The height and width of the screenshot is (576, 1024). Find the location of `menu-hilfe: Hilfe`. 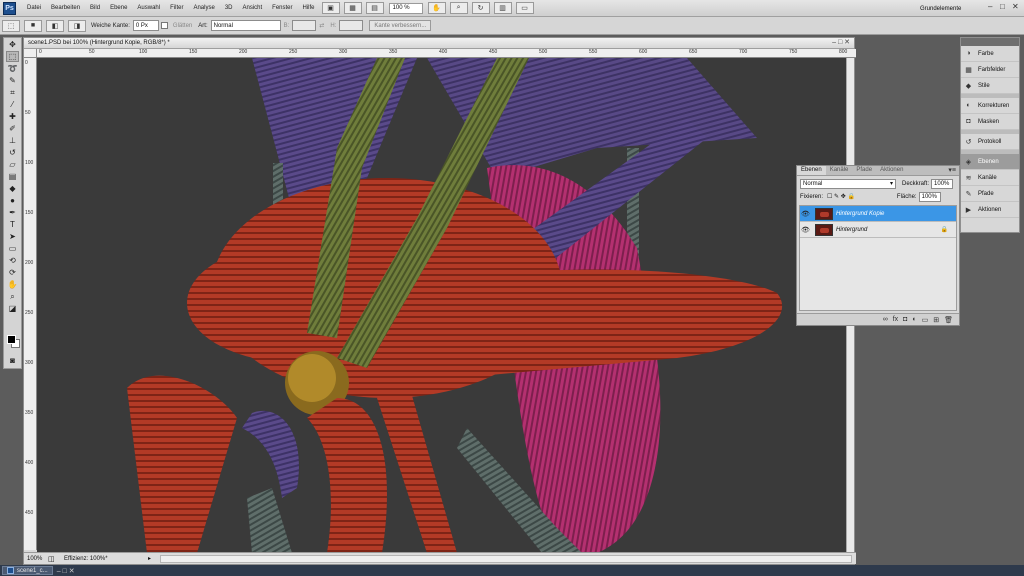

menu-hilfe: Hilfe is located at coordinates (309, 8).